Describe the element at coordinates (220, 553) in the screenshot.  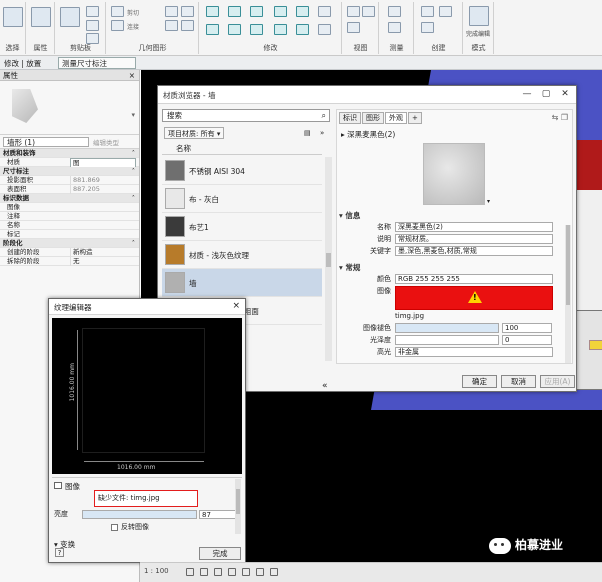
I see `done-button: 完成` at that location.